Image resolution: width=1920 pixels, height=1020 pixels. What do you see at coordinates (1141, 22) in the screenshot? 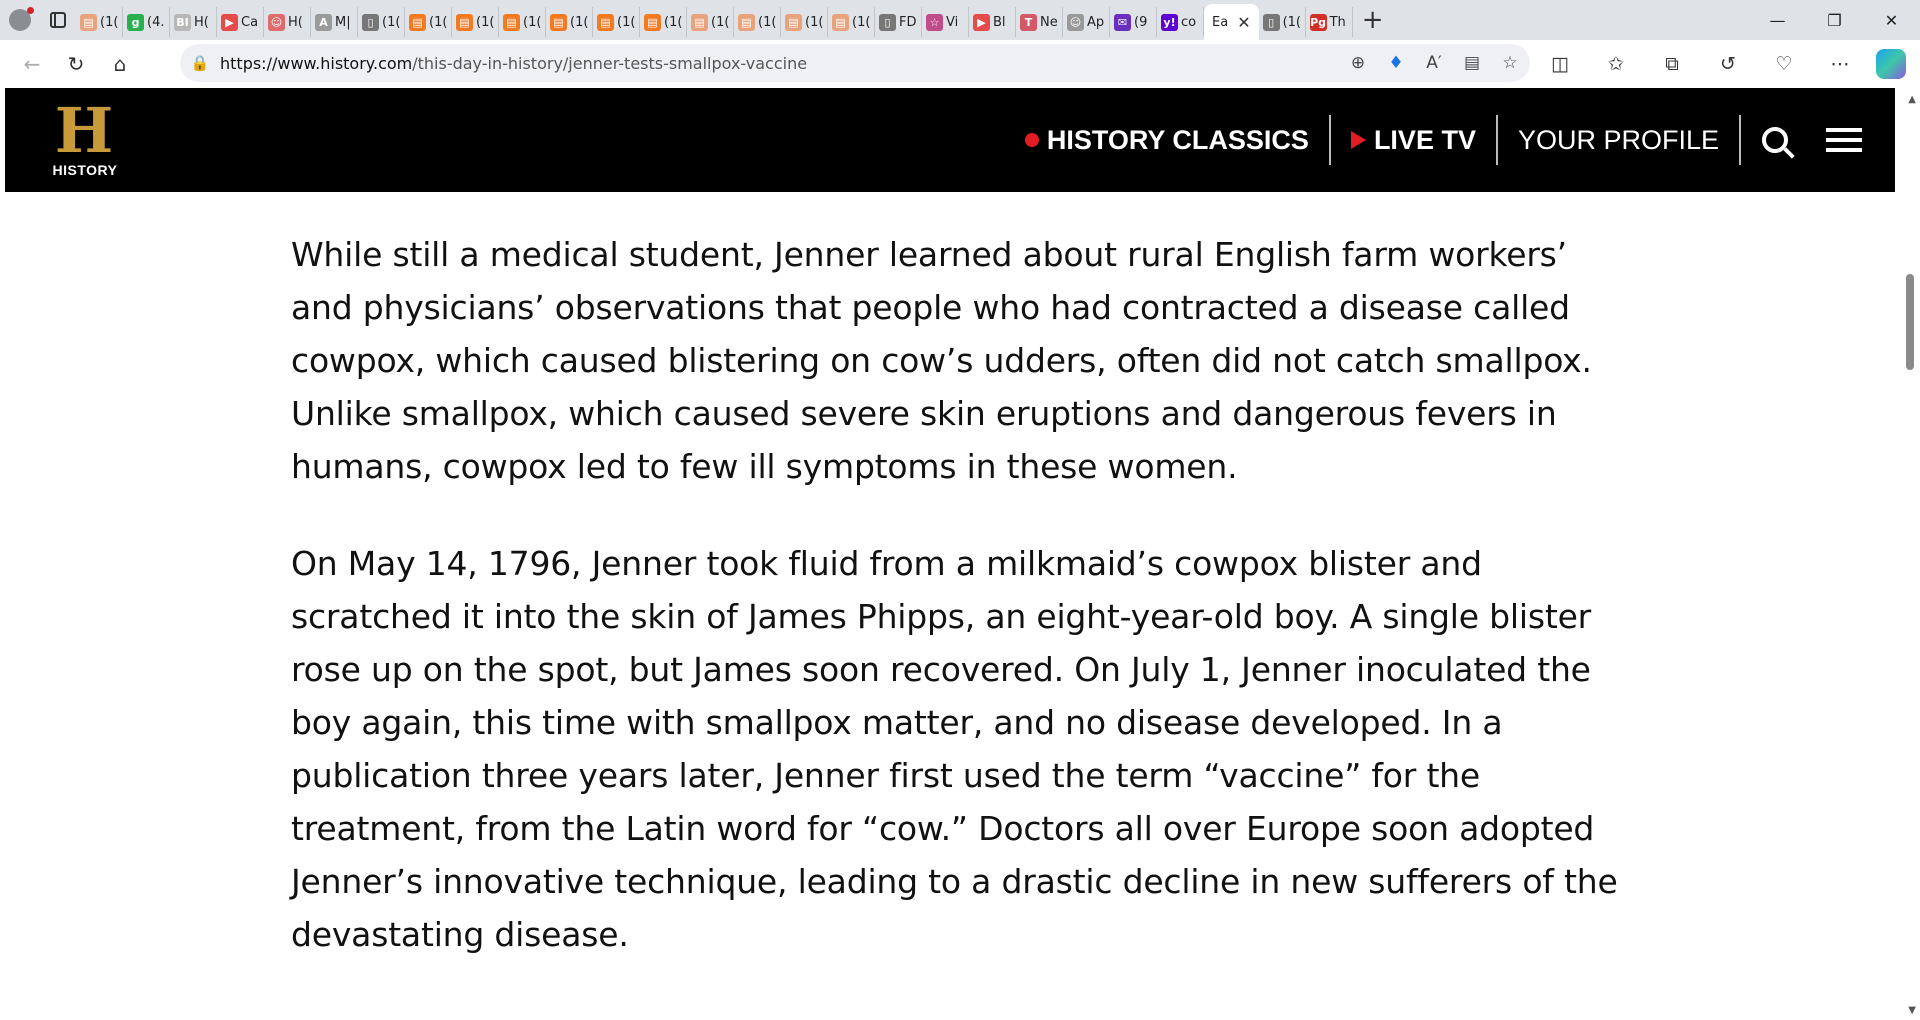
I see `tab-title: (9` at bounding box center [1141, 22].